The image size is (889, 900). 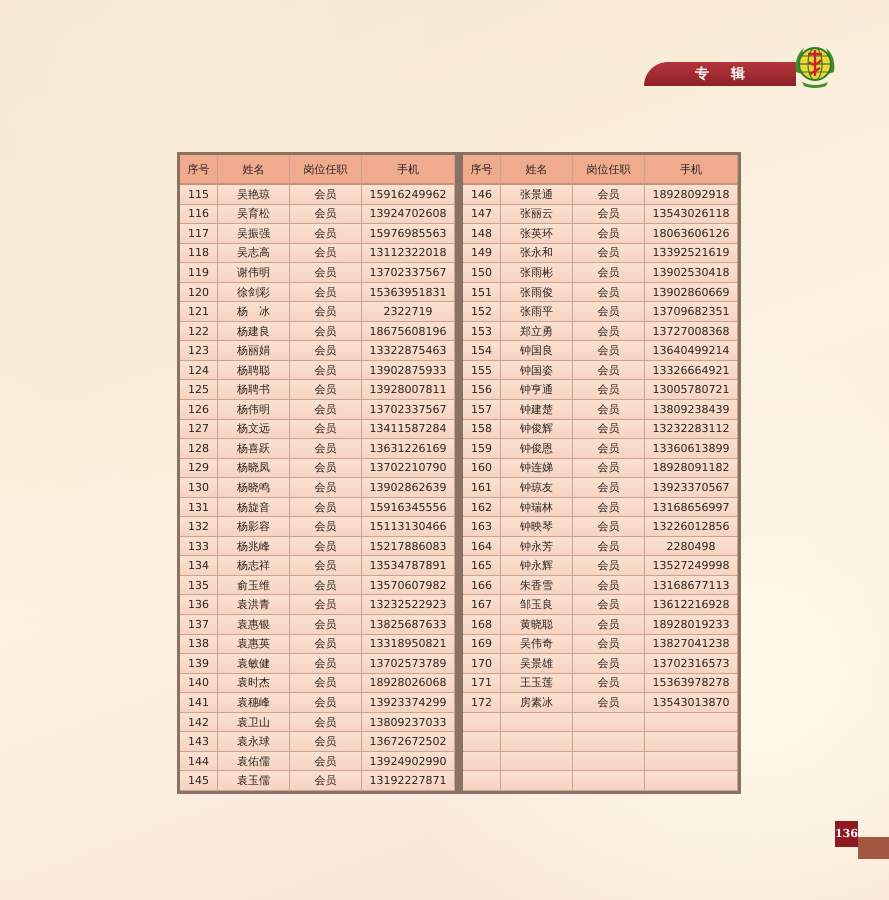 I want to click on table-cell: 120, so click(x=199, y=292).